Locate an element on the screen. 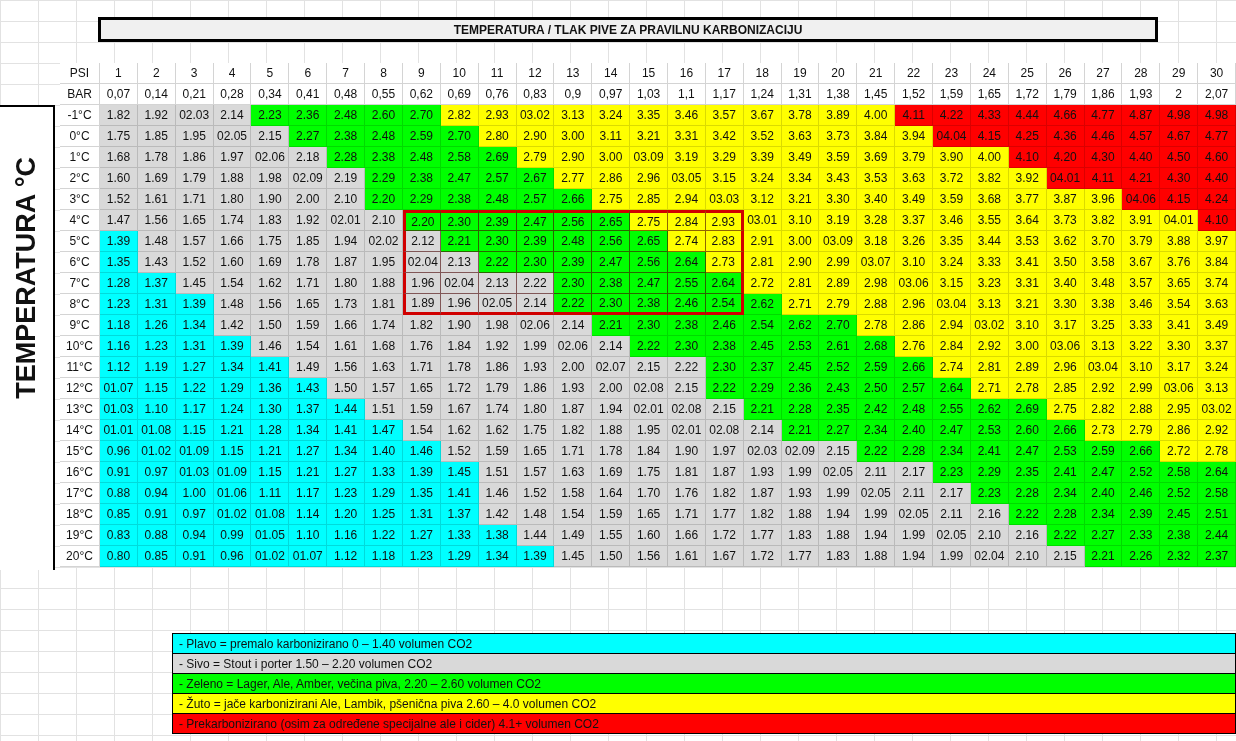  table-cell: 2.41 is located at coordinates (989, 451).